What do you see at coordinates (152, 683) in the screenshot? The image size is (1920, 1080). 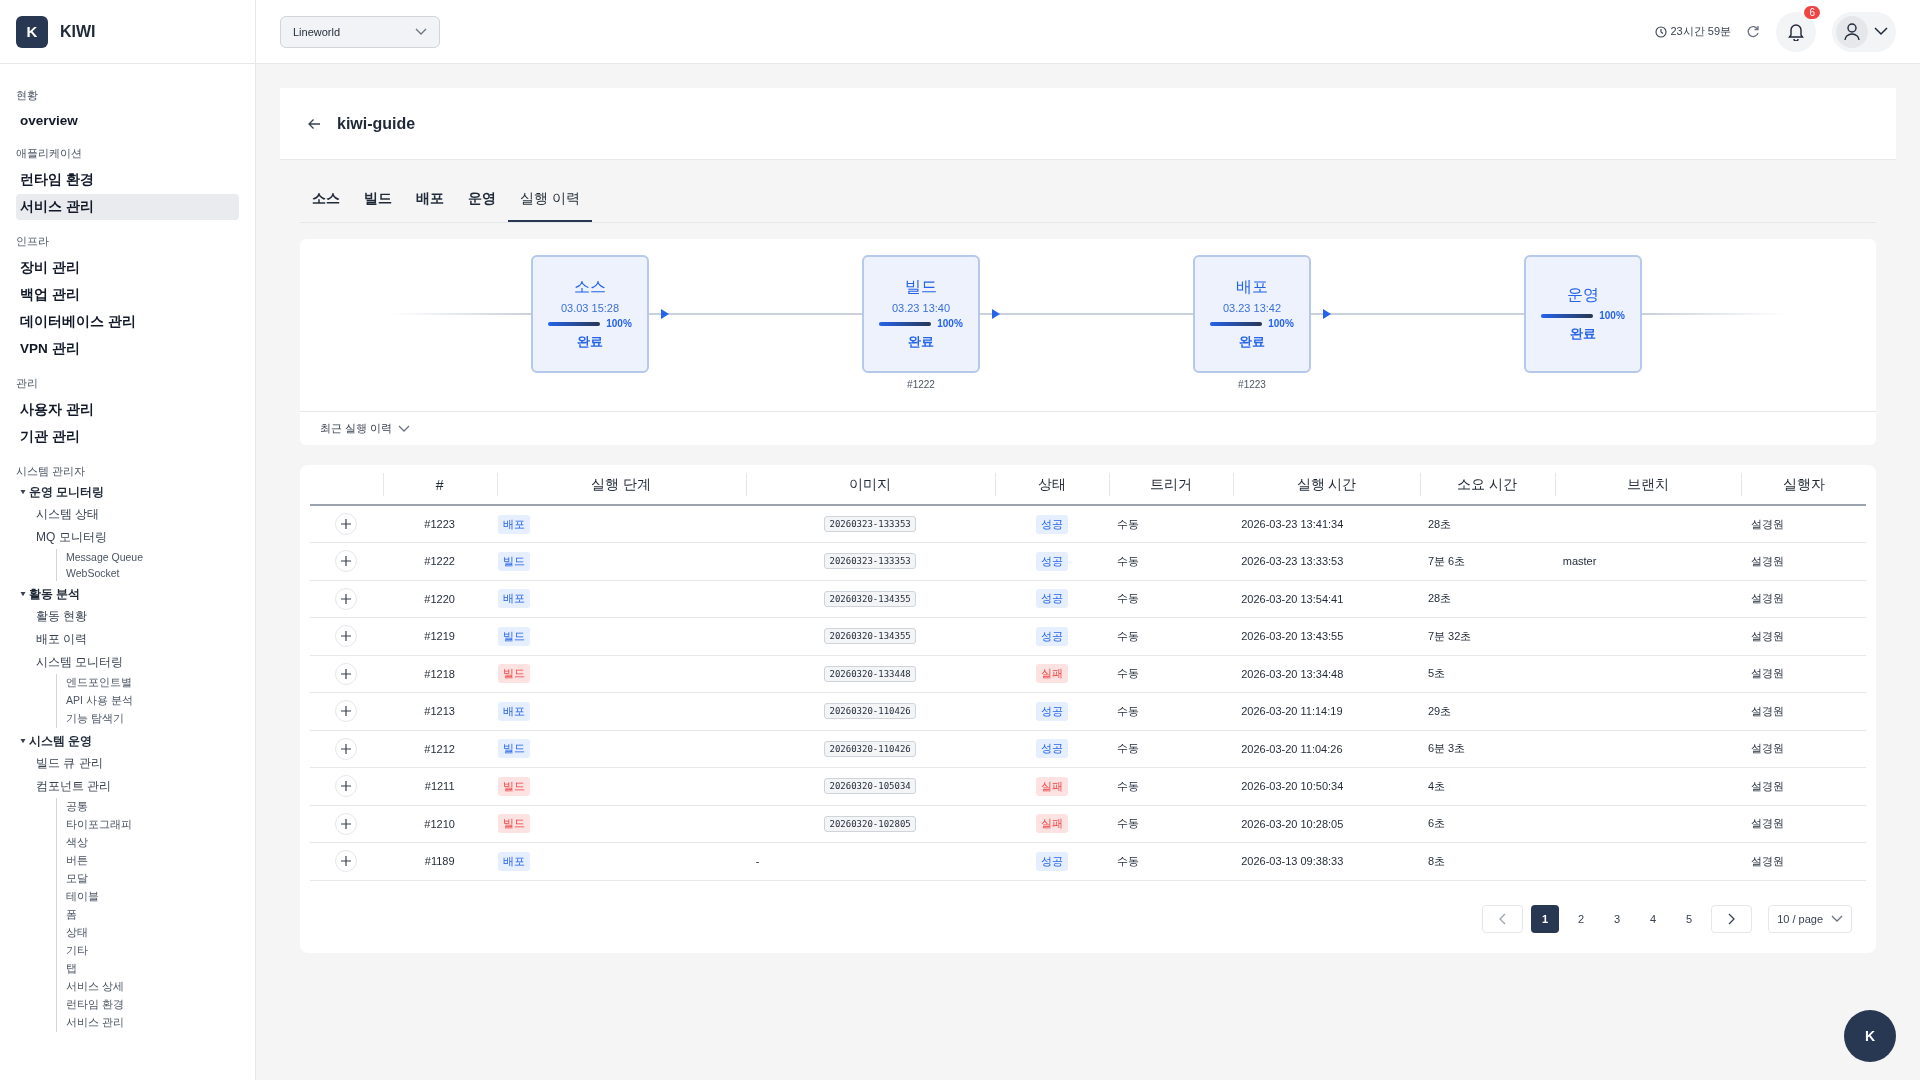 I see `tree-item: 엔드포인트별` at bounding box center [152, 683].